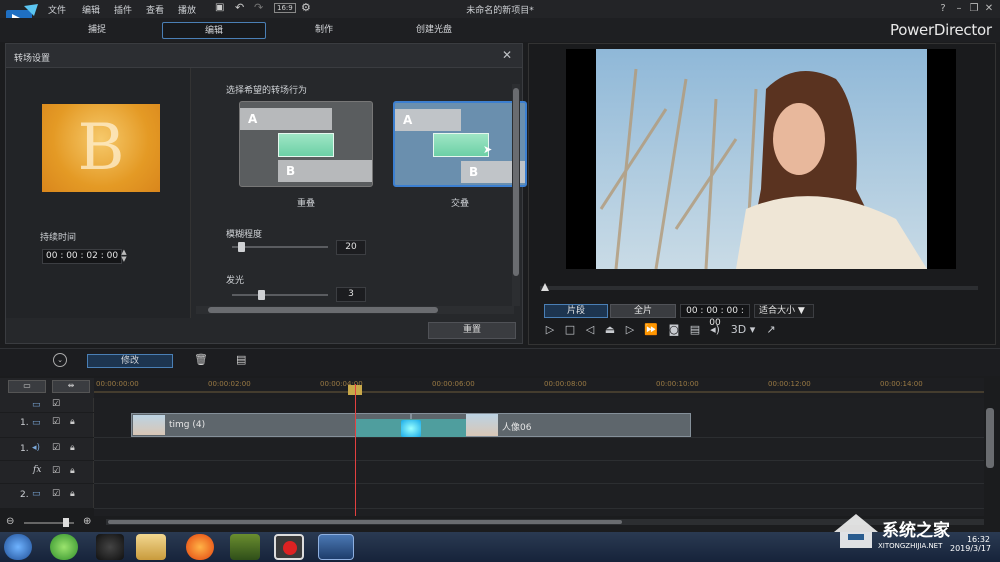  What do you see at coordinates (18, 547) in the screenshot?
I see `start-button-icon` at bounding box center [18, 547].